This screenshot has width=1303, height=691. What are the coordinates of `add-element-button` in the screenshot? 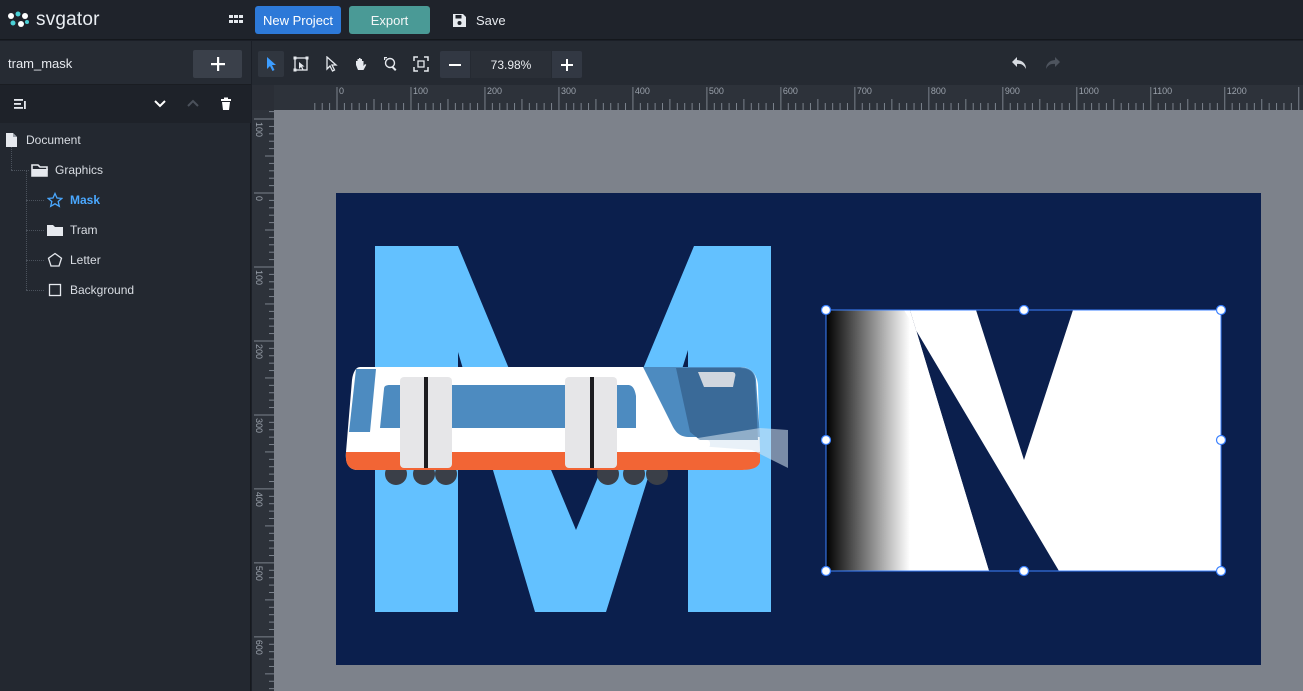 It's located at (217, 64).